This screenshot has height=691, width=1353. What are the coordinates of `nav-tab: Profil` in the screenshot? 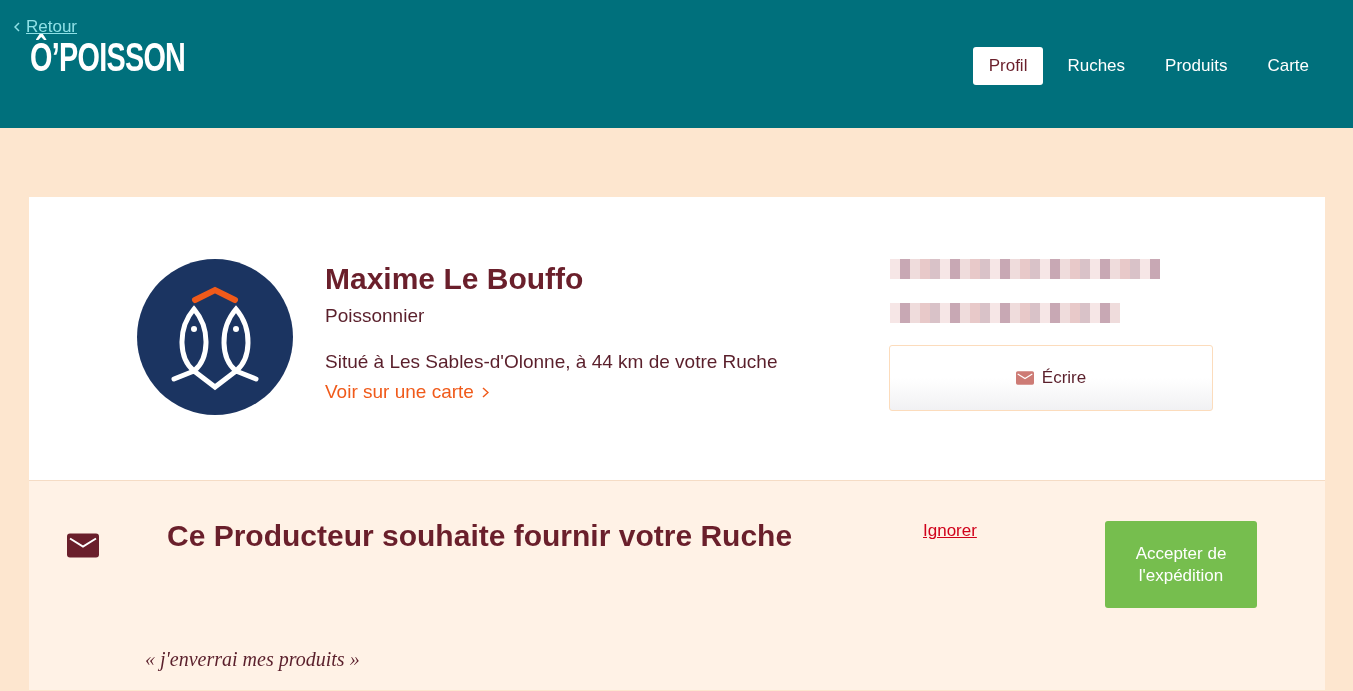 It's located at (1008, 66).